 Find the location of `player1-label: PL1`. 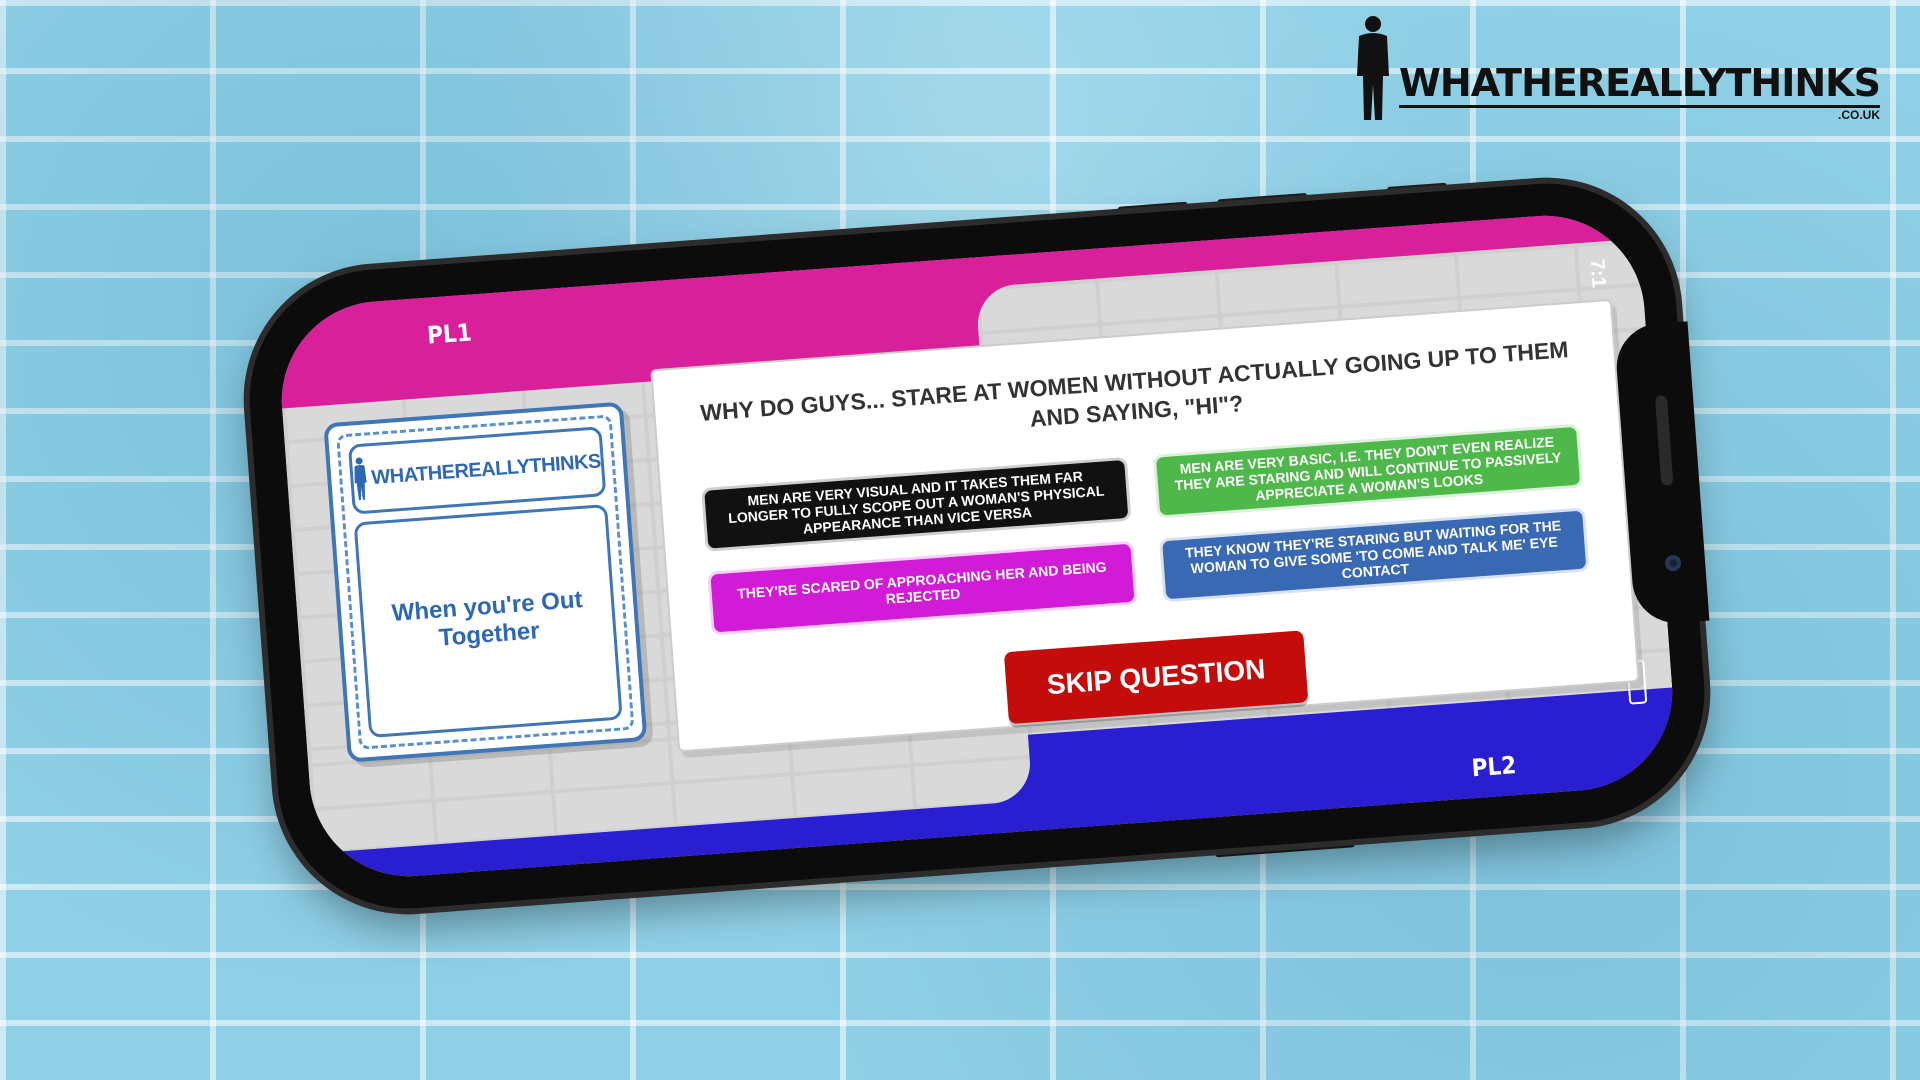

player1-label: PL1 is located at coordinates (449, 334).